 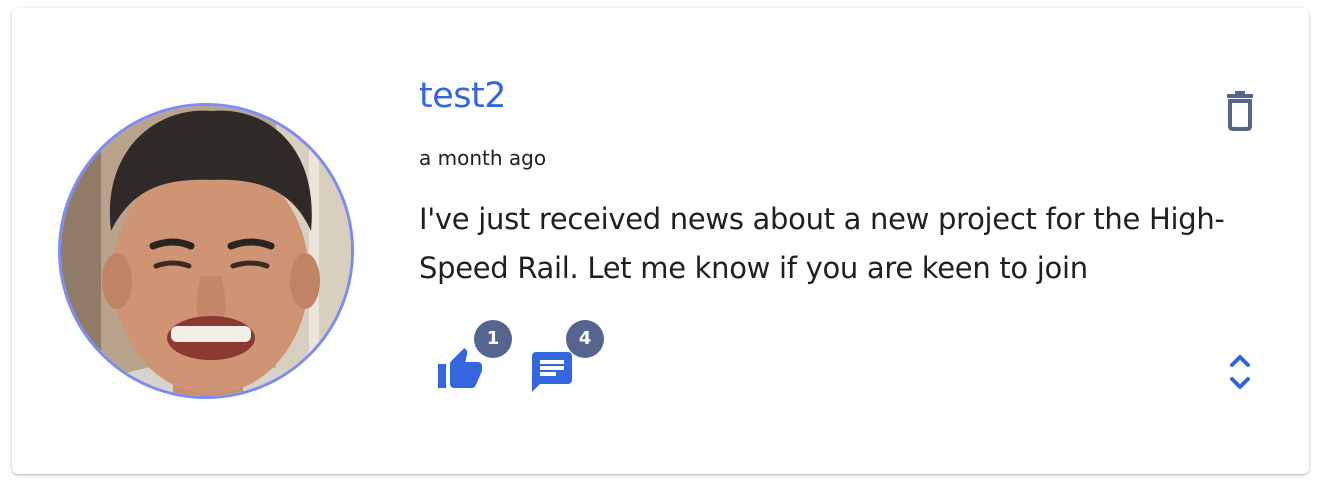 I want to click on expand-button, so click(x=1240, y=372).